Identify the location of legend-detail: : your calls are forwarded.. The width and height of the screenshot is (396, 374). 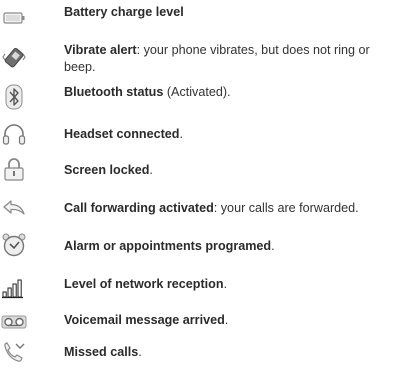
(286, 208).